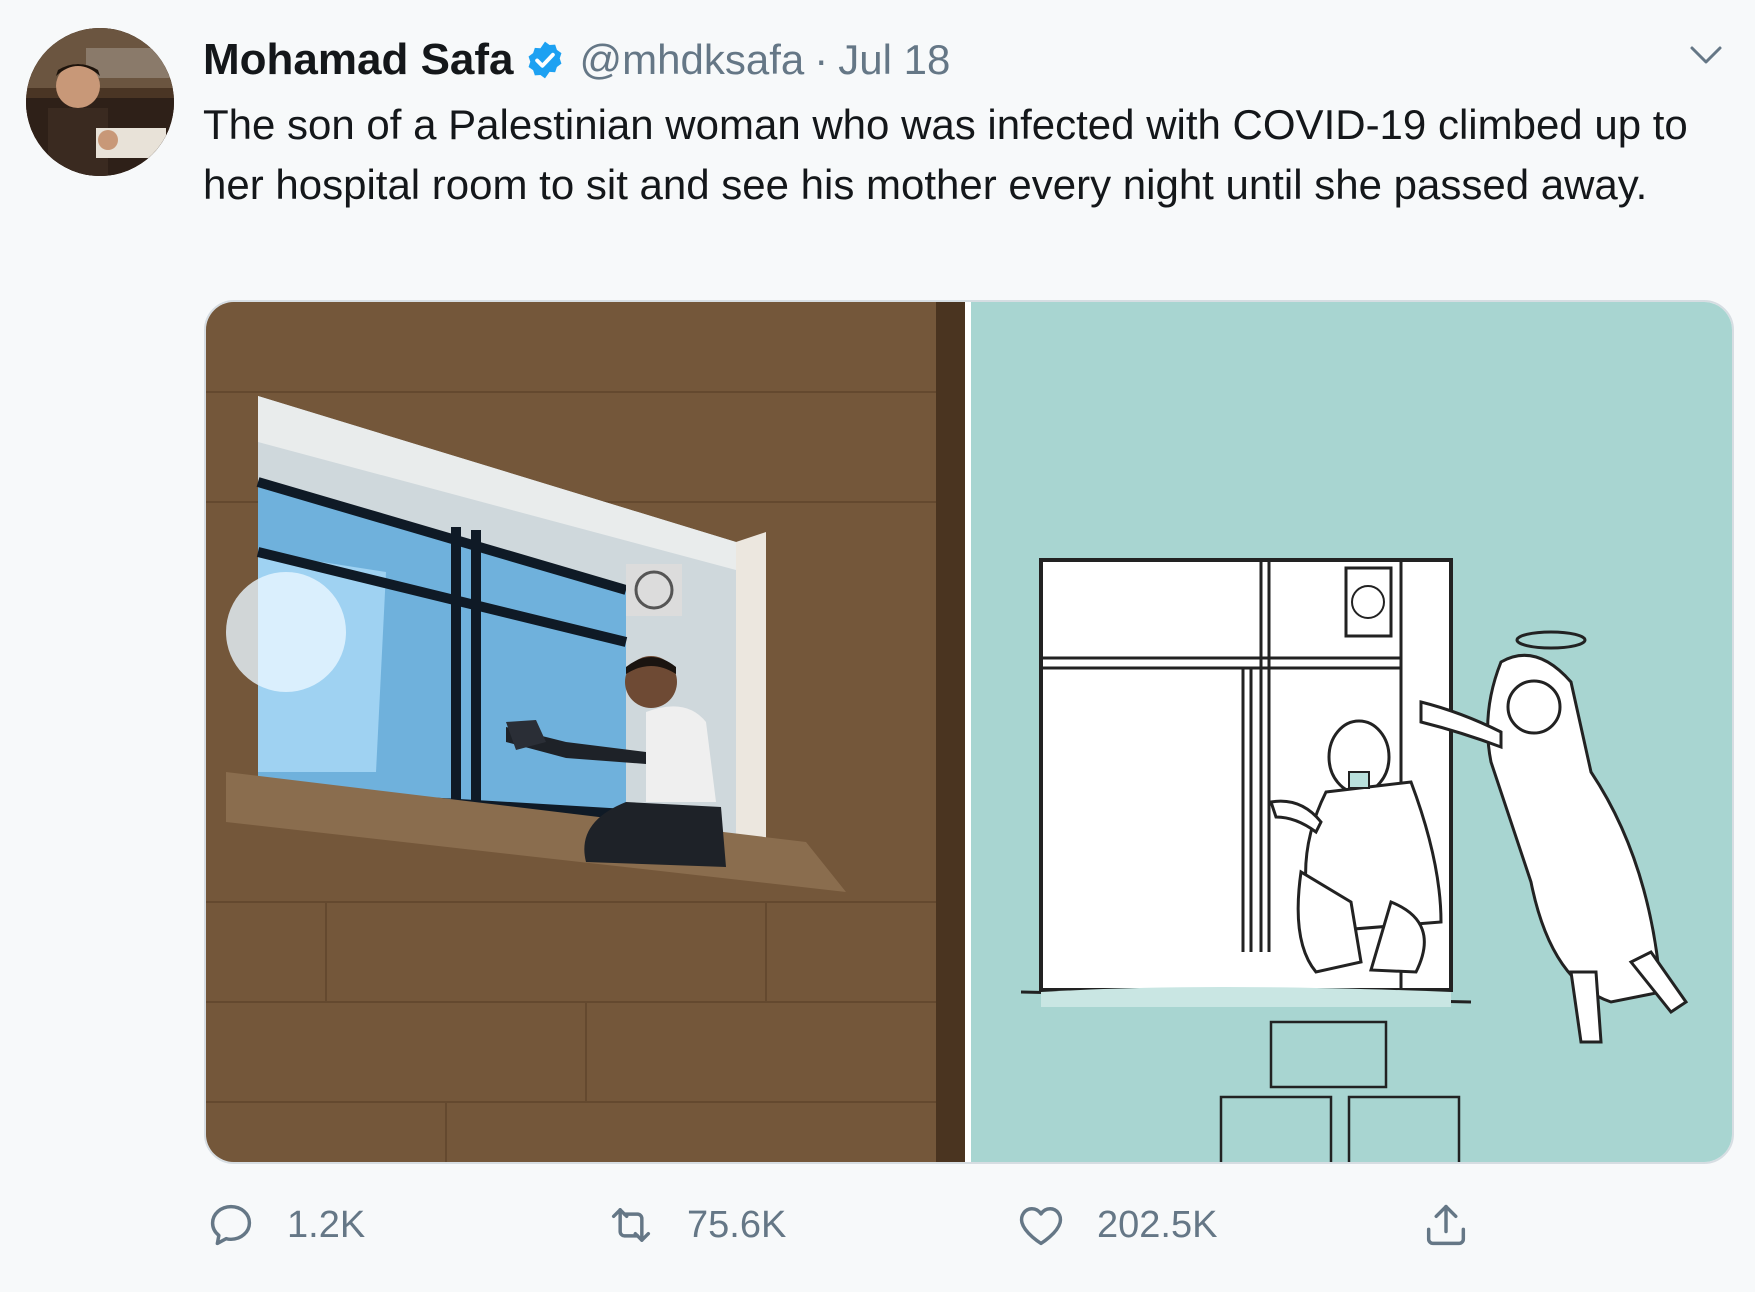 The image size is (1755, 1292). What do you see at coordinates (692, 60) in the screenshot?
I see `author-handle: @mhdksafa` at bounding box center [692, 60].